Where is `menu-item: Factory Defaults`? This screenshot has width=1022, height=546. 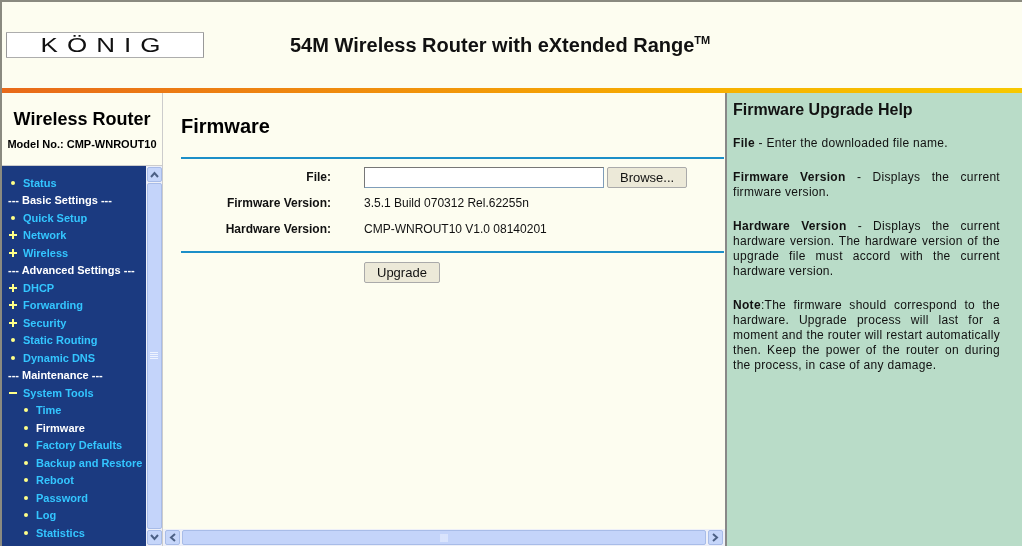
menu-item: Factory Defaults is located at coordinates (79, 445).